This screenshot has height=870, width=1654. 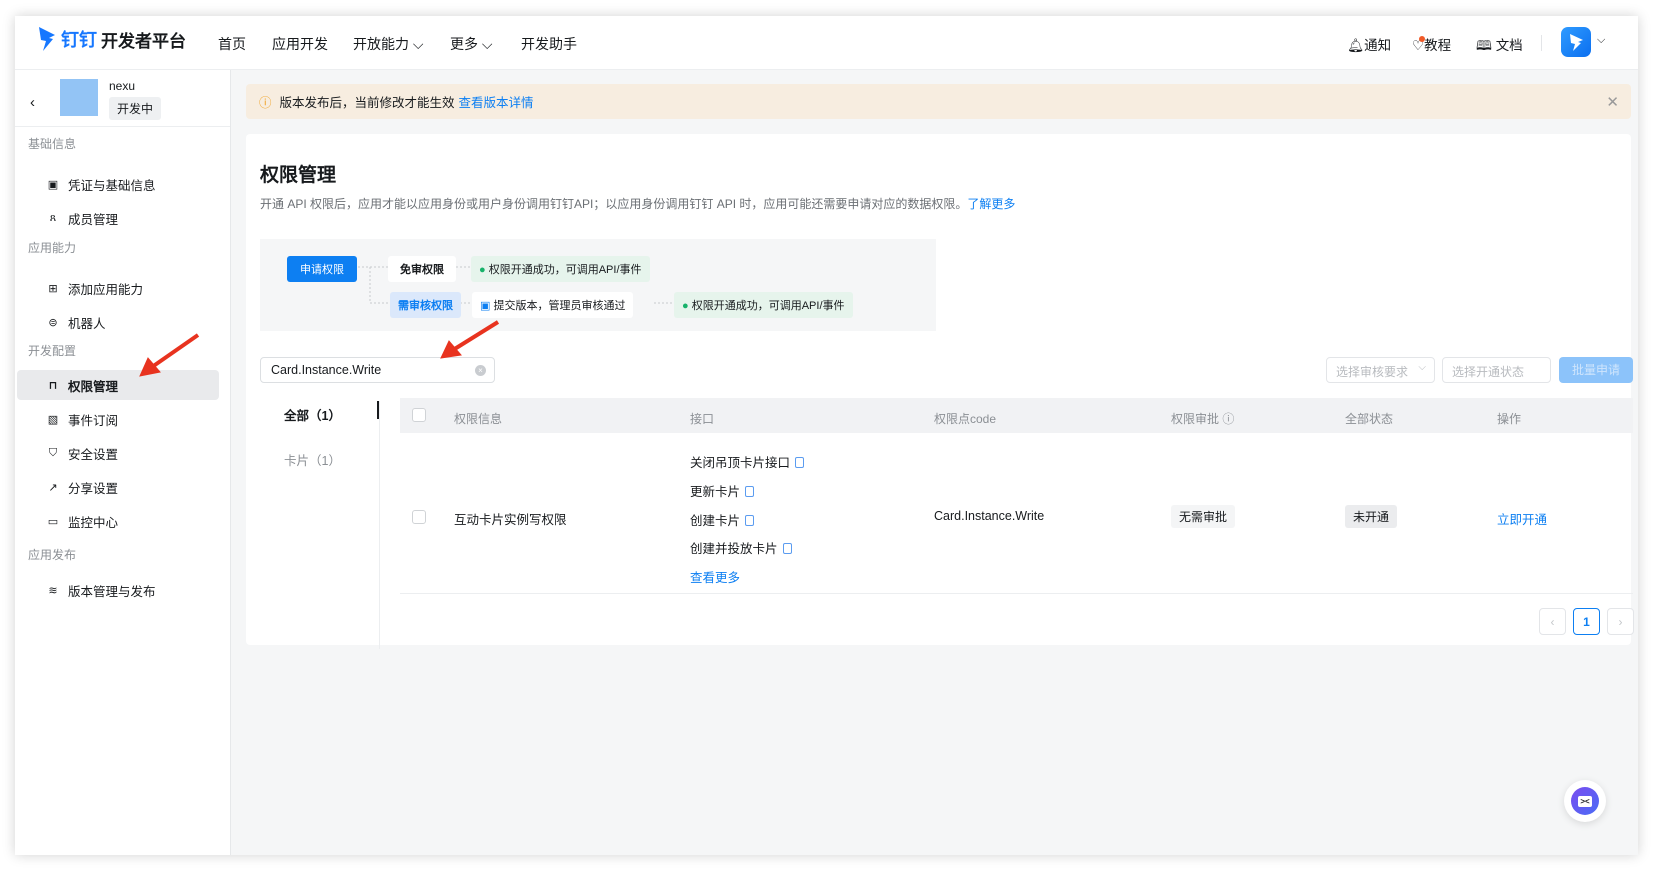 What do you see at coordinates (1418, 44) in the screenshot?
I see `bulb-icon: ♡` at bounding box center [1418, 44].